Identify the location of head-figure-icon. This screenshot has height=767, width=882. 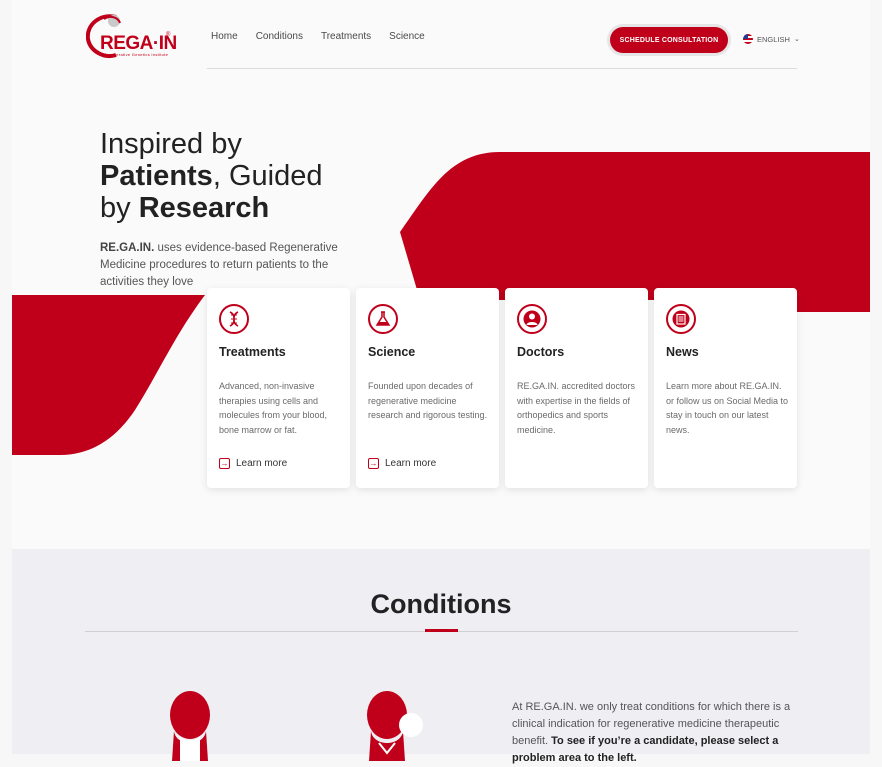
(192, 726).